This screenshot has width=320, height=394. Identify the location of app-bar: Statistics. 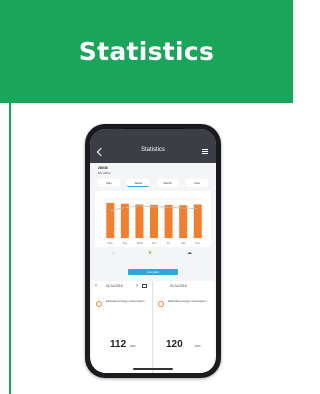
(153, 146).